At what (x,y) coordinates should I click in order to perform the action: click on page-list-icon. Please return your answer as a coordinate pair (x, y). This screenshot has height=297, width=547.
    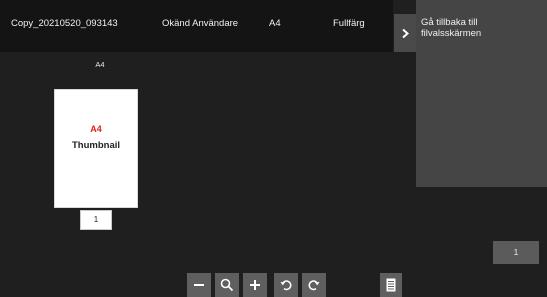
    Looking at the image, I should click on (391, 285).